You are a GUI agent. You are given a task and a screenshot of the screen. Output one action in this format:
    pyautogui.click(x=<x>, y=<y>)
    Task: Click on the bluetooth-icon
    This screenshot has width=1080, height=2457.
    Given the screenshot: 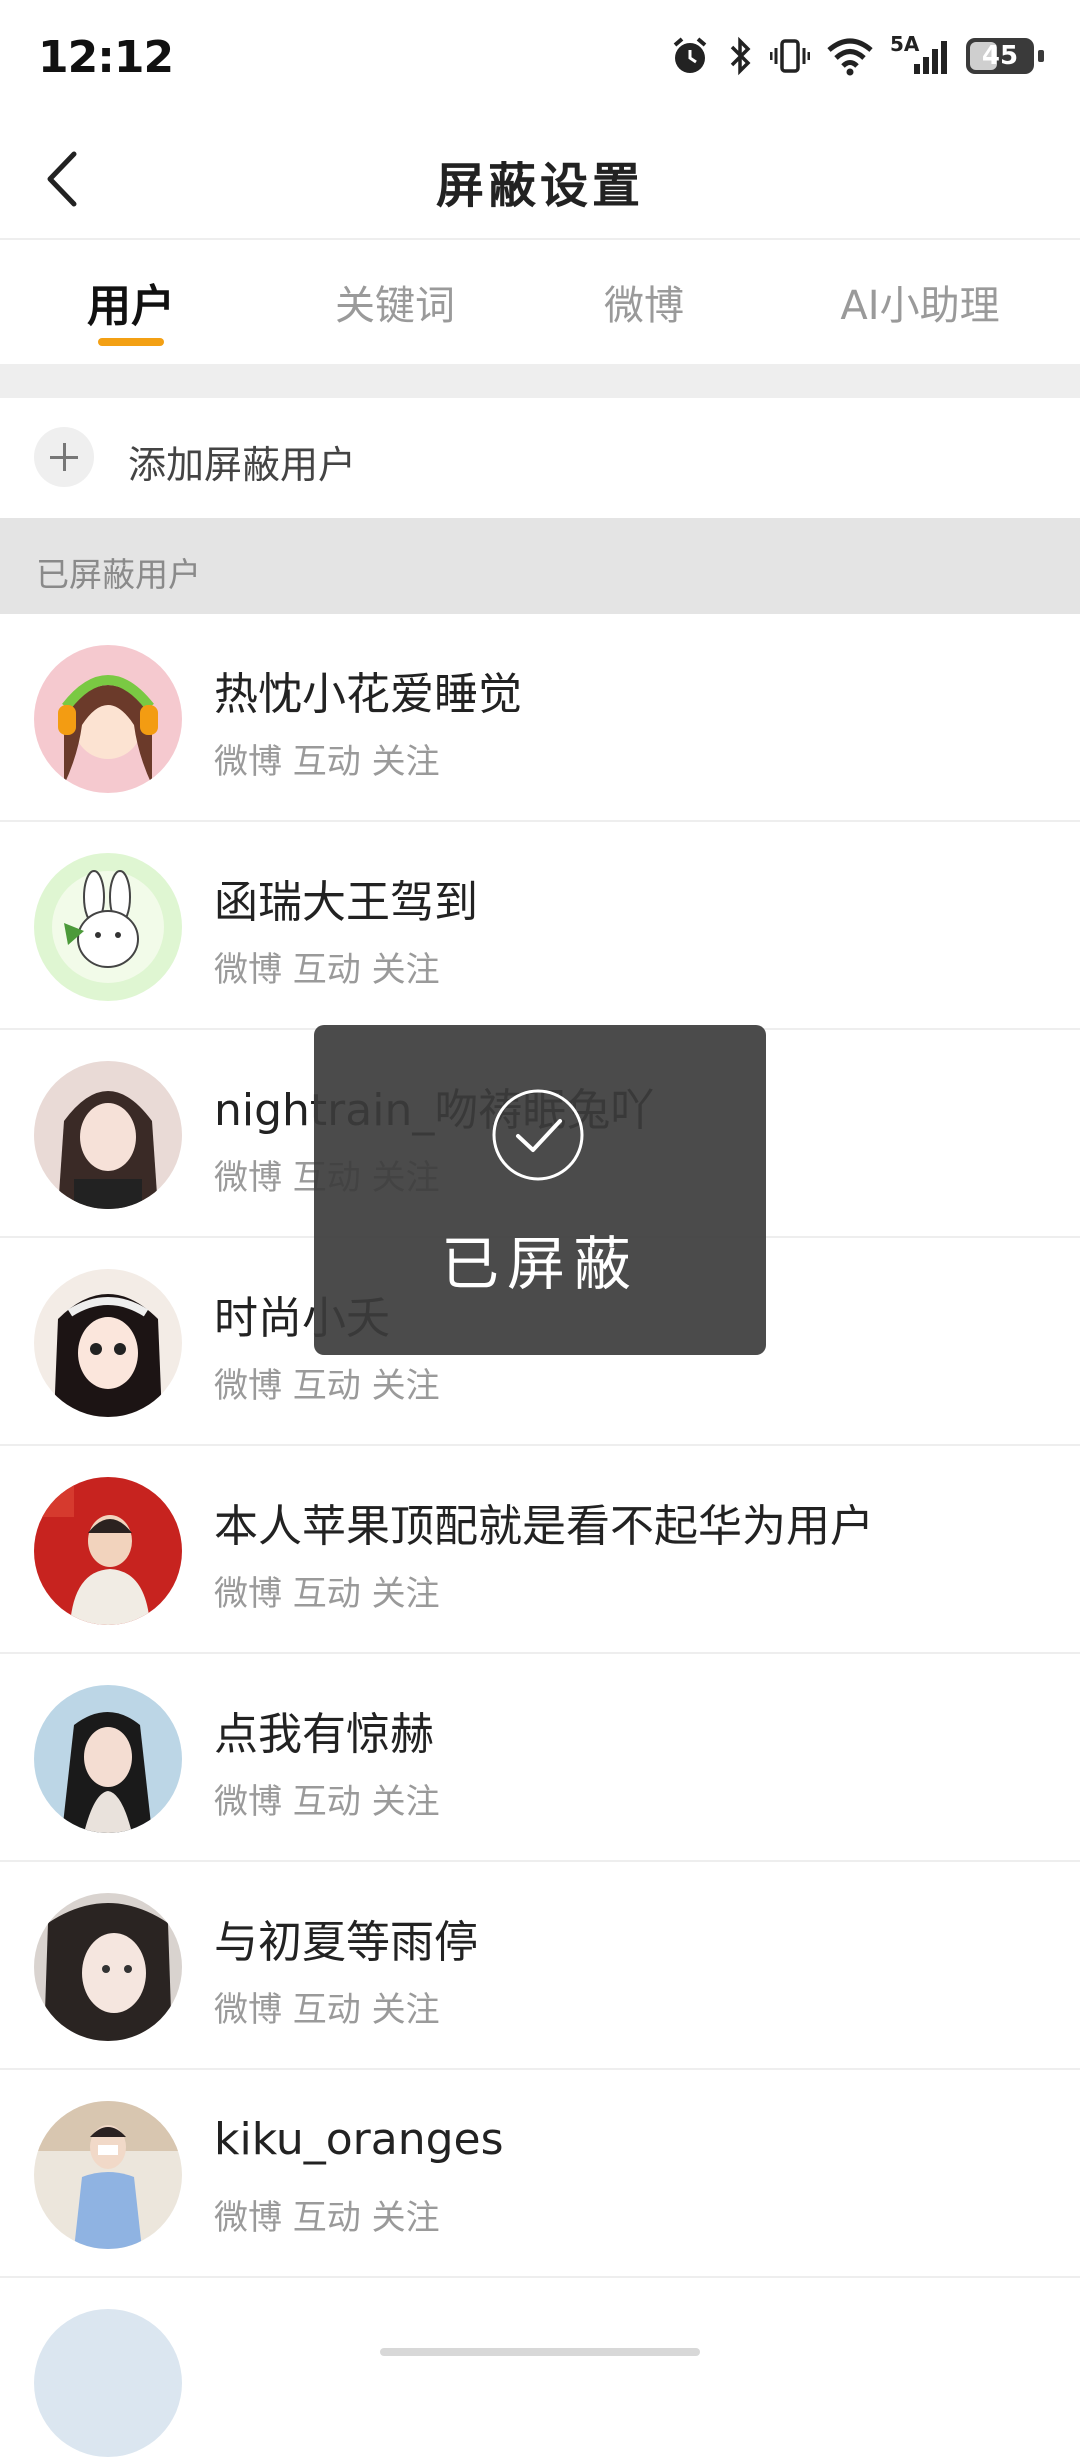 What is the action you would take?
    pyautogui.click(x=740, y=56)
    